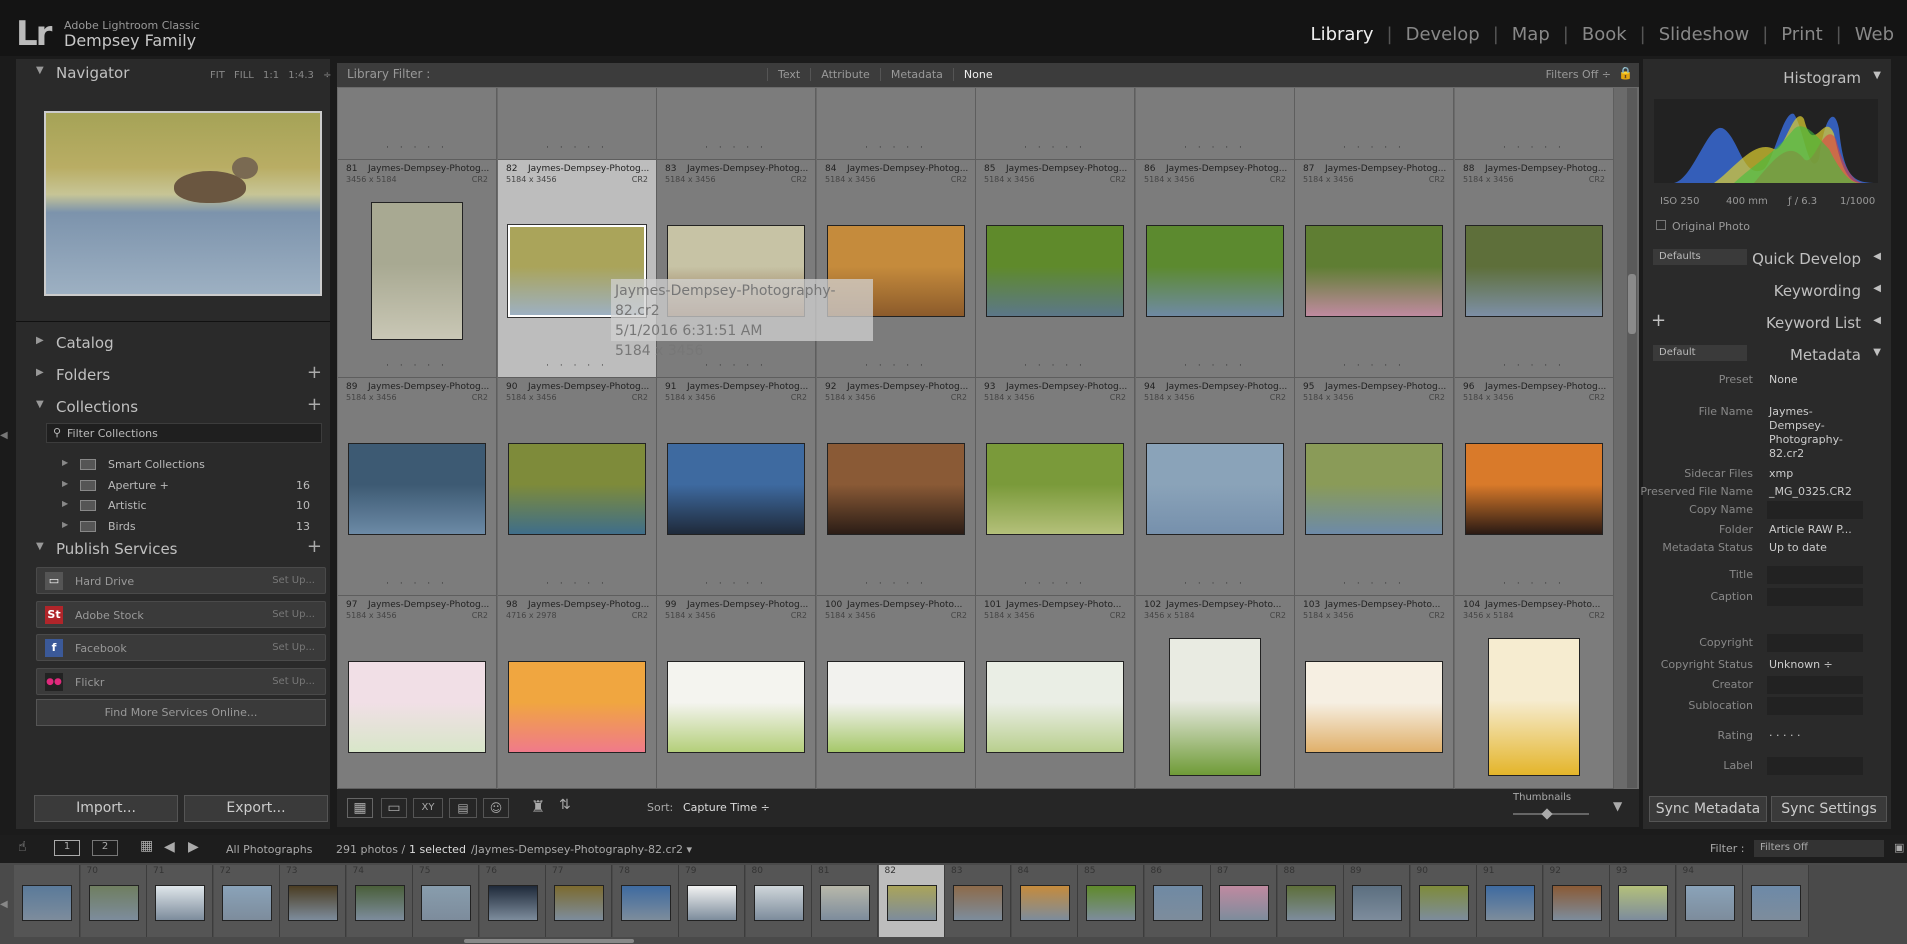 The width and height of the screenshot is (1907, 944). I want to click on people-view-icon: ☺, so click(496, 808).